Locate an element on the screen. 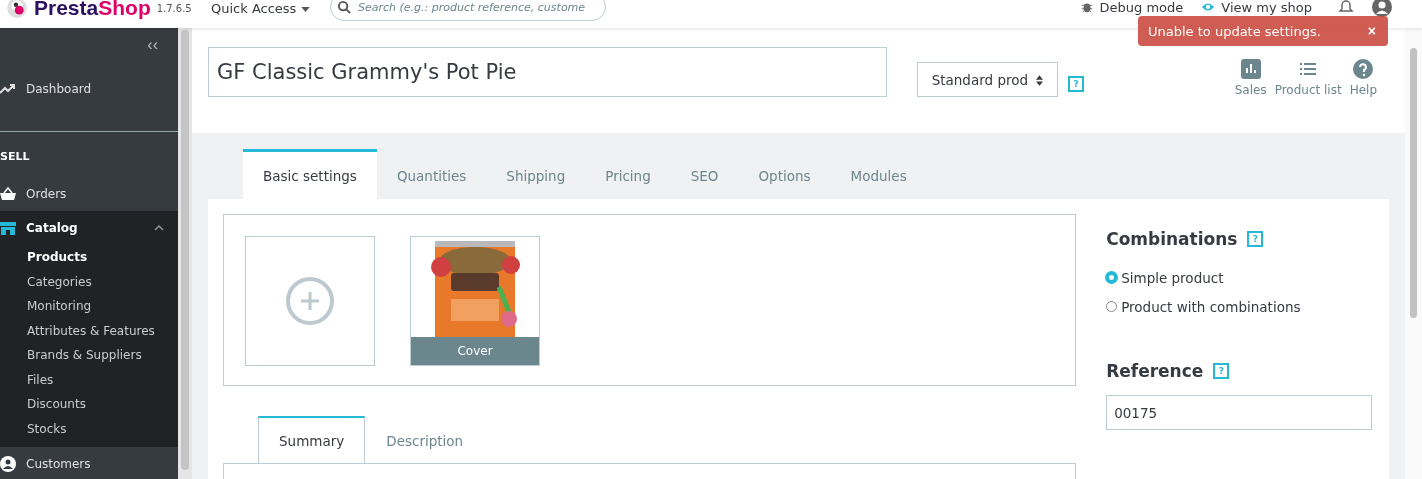  bell-icon is located at coordinates (1346, 7).